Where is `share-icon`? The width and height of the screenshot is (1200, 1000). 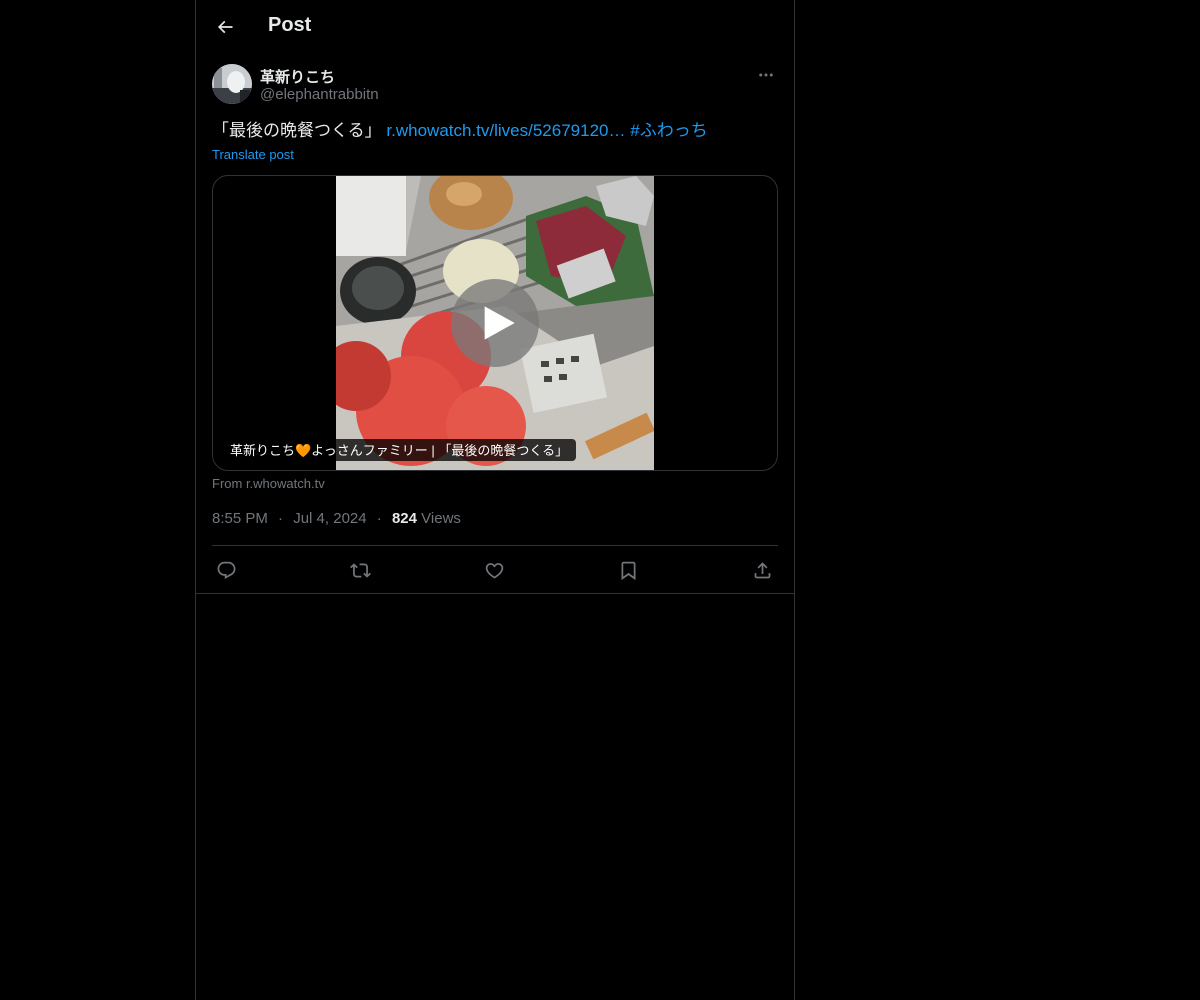
share-icon is located at coordinates (762, 569).